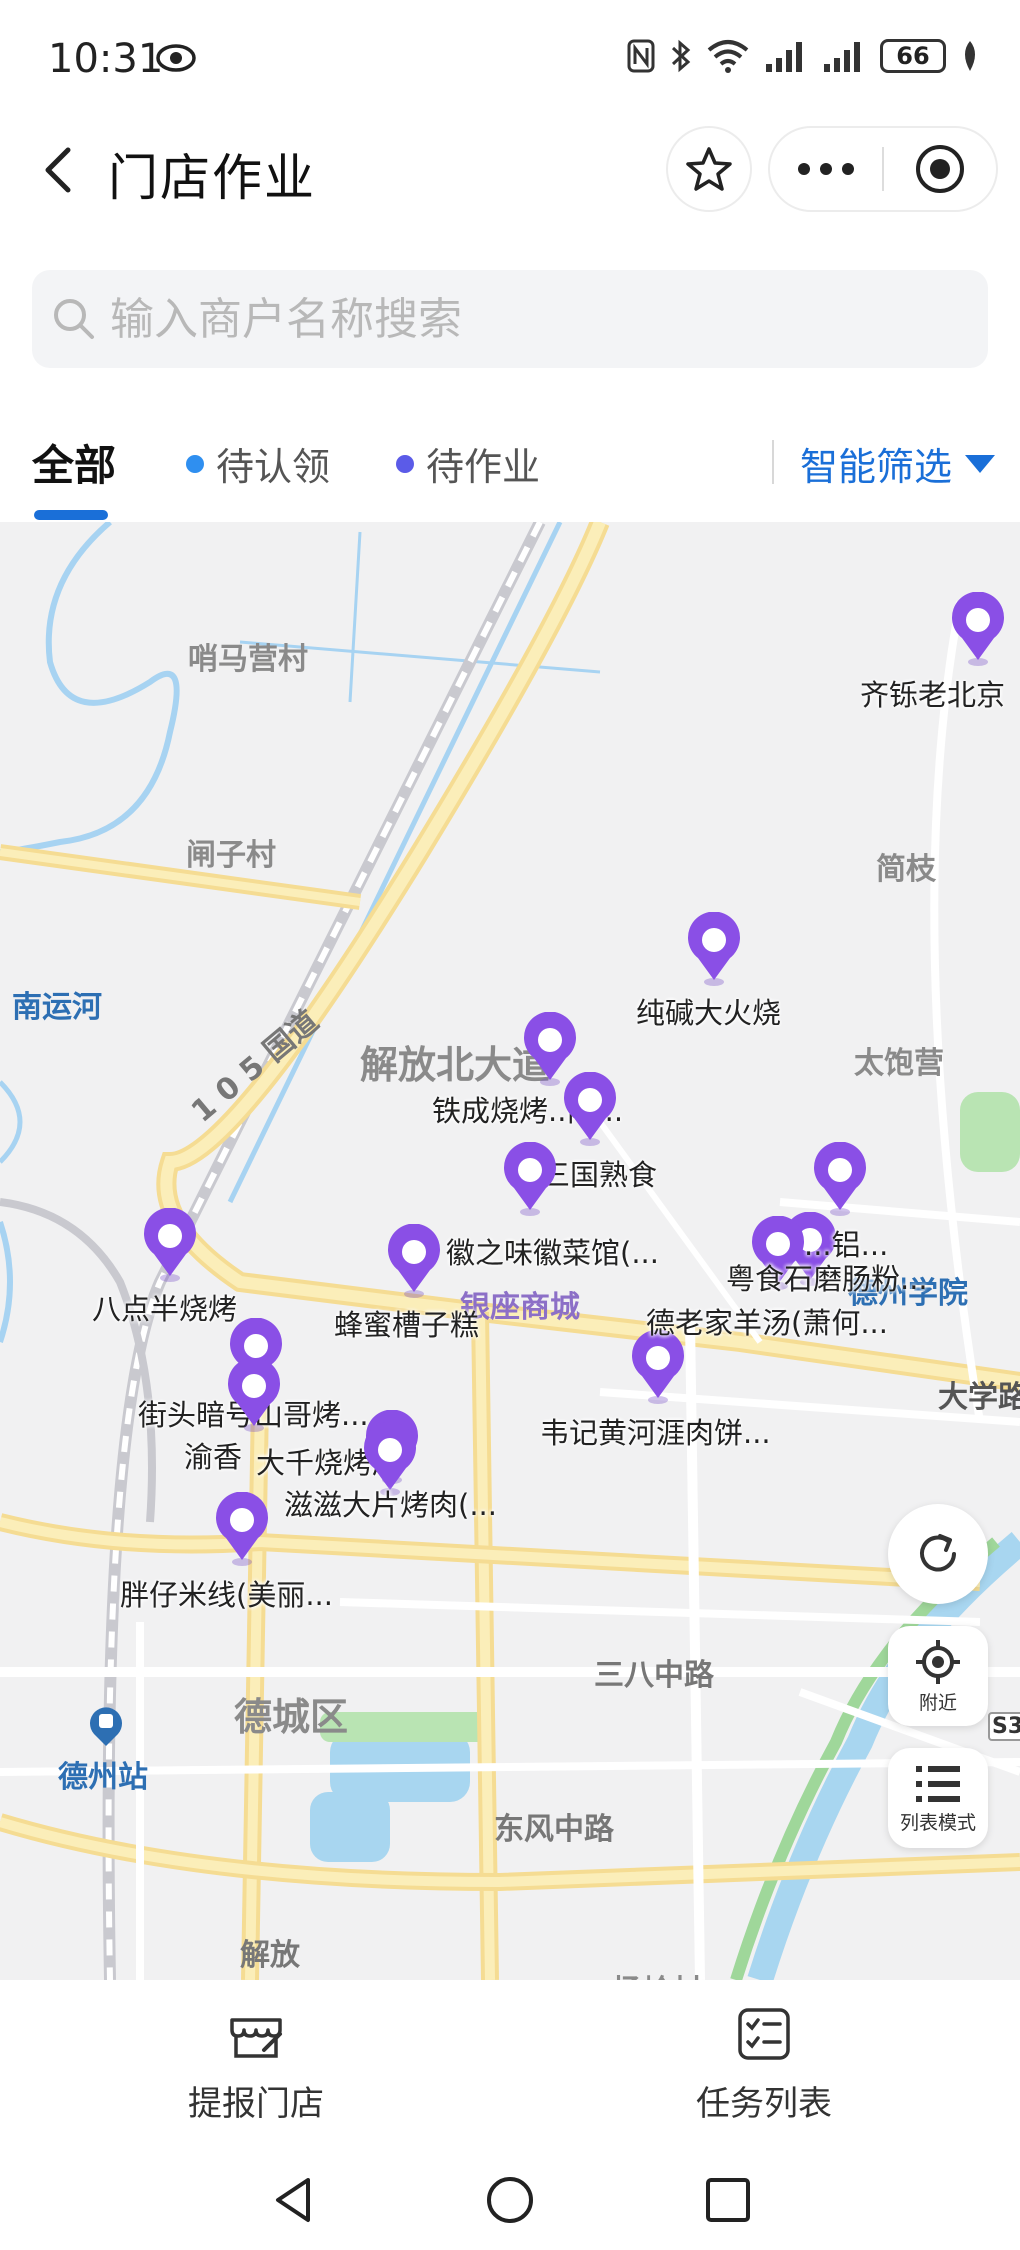 Image resolution: width=1020 pixels, height=2250 pixels. What do you see at coordinates (708, 1011) in the screenshot?
I see `store-pin-label: 纯碱大火烧` at bounding box center [708, 1011].